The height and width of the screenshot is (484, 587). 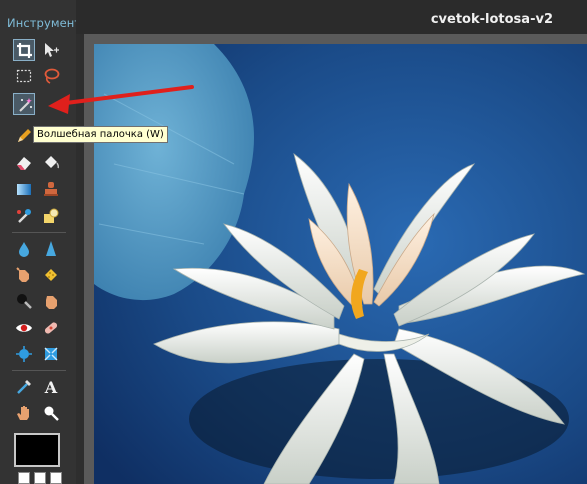 I want to click on color-picker-icon, so click(x=24, y=387).